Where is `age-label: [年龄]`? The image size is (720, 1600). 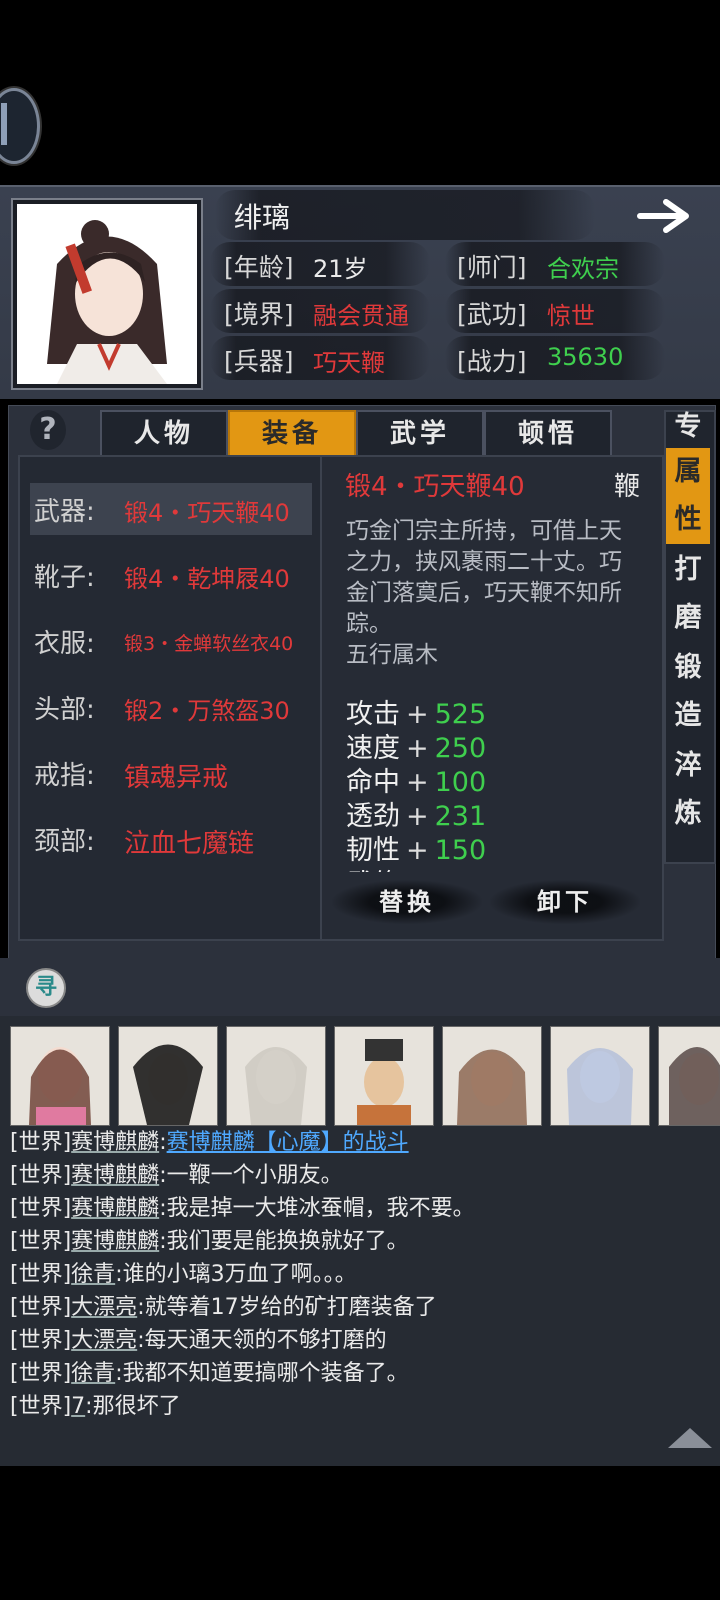
age-label: [年龄] is located at coordinates (259, 267).